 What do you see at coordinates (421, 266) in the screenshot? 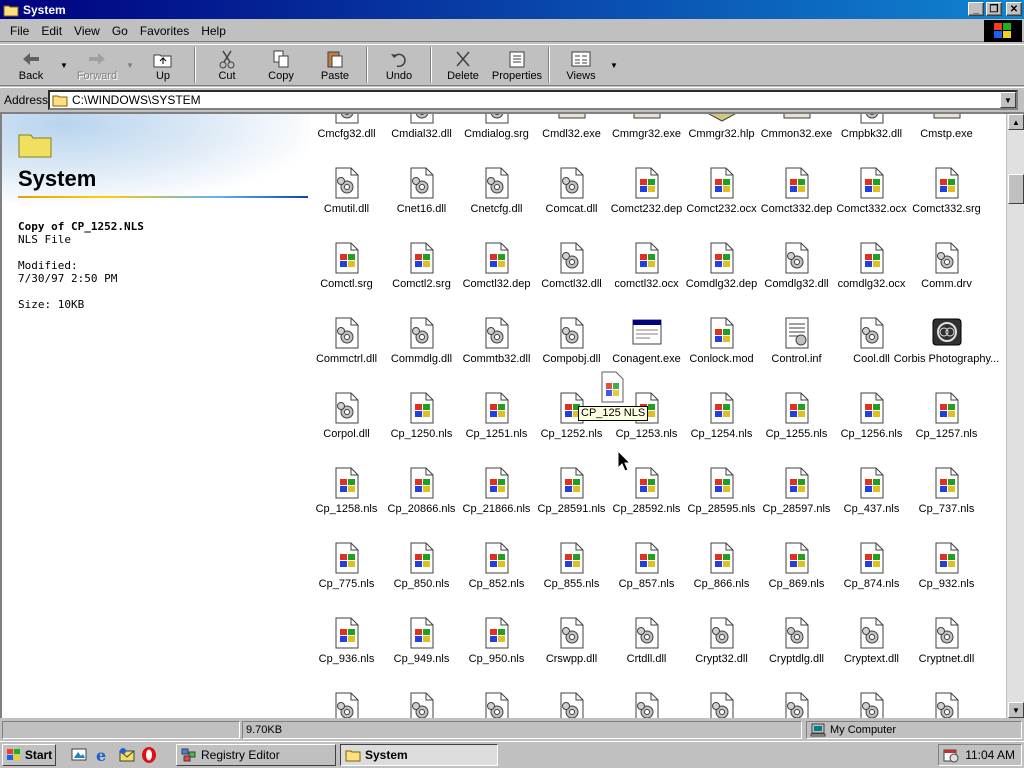
I see `file-item: Comctl2.srg` at bounding box center [421, 266].